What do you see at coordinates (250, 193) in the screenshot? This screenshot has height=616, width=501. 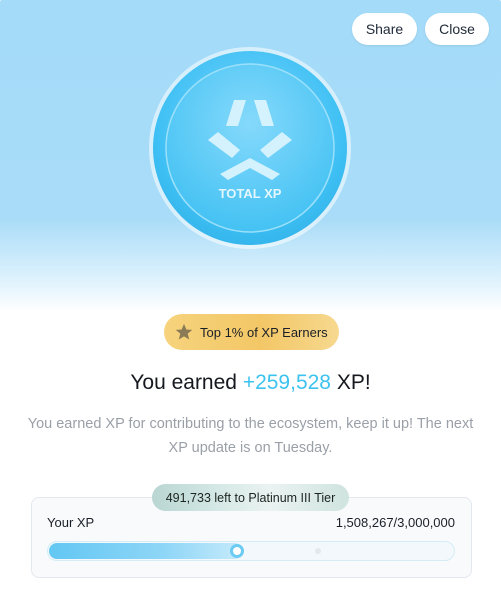 I see `coin-label: TOTAL XP` at bounding box center [250, 193].